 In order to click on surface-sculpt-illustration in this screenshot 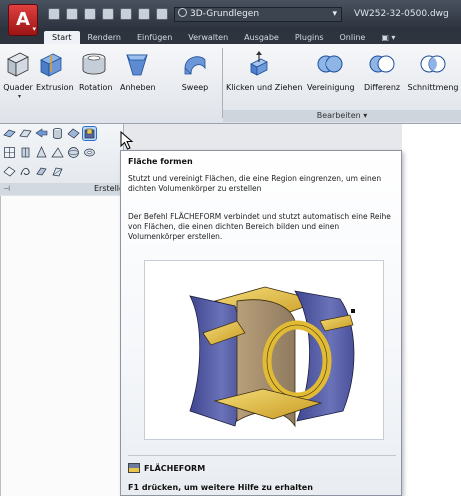, I will do `click(272, 357)`.